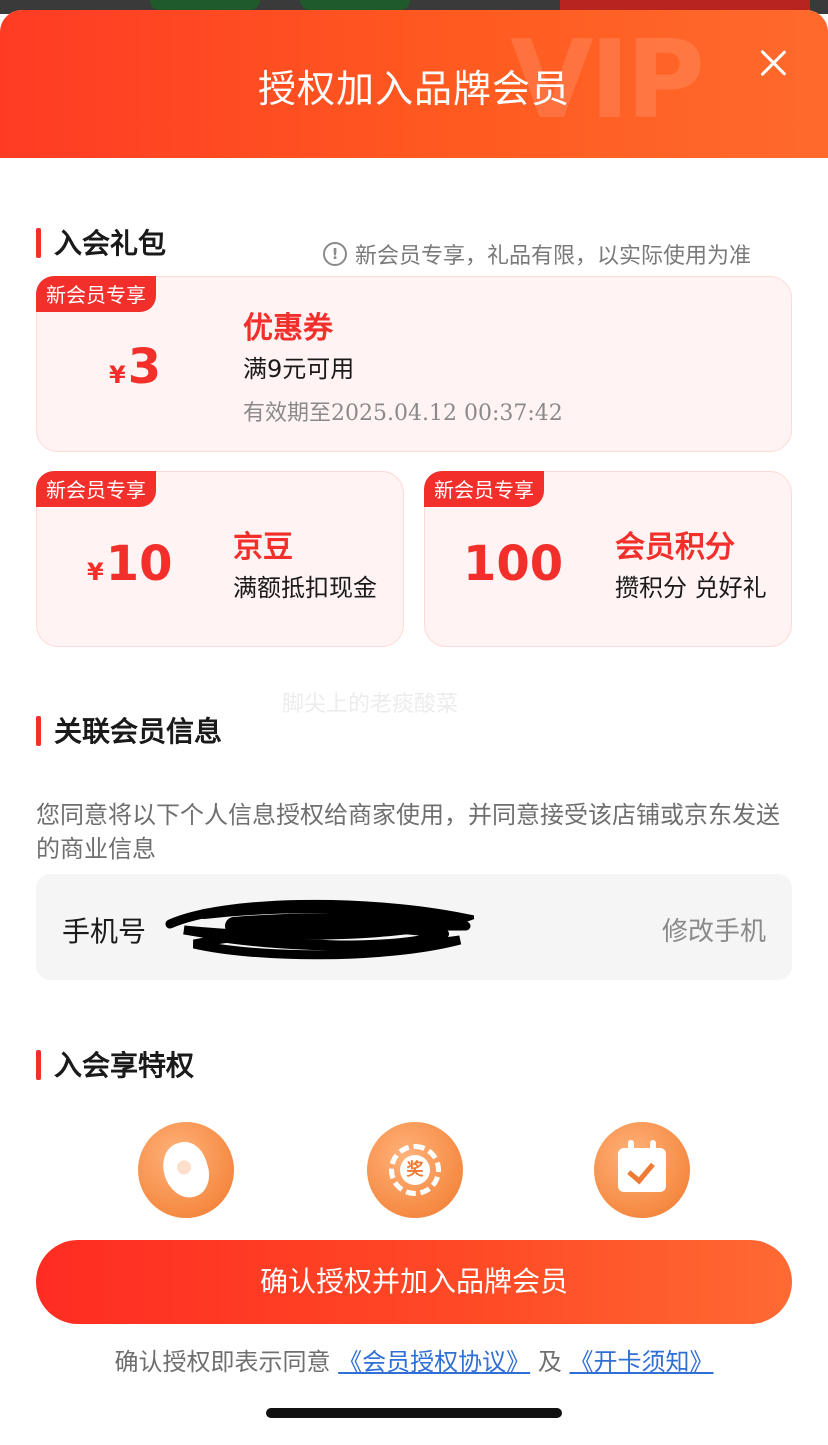 Image resolution: width=828 pixels, height=1445 pixels. Describe the element at coordinates (115, 1064) in the screenshot. I see `privileges-title: 入会享特权` at that location.